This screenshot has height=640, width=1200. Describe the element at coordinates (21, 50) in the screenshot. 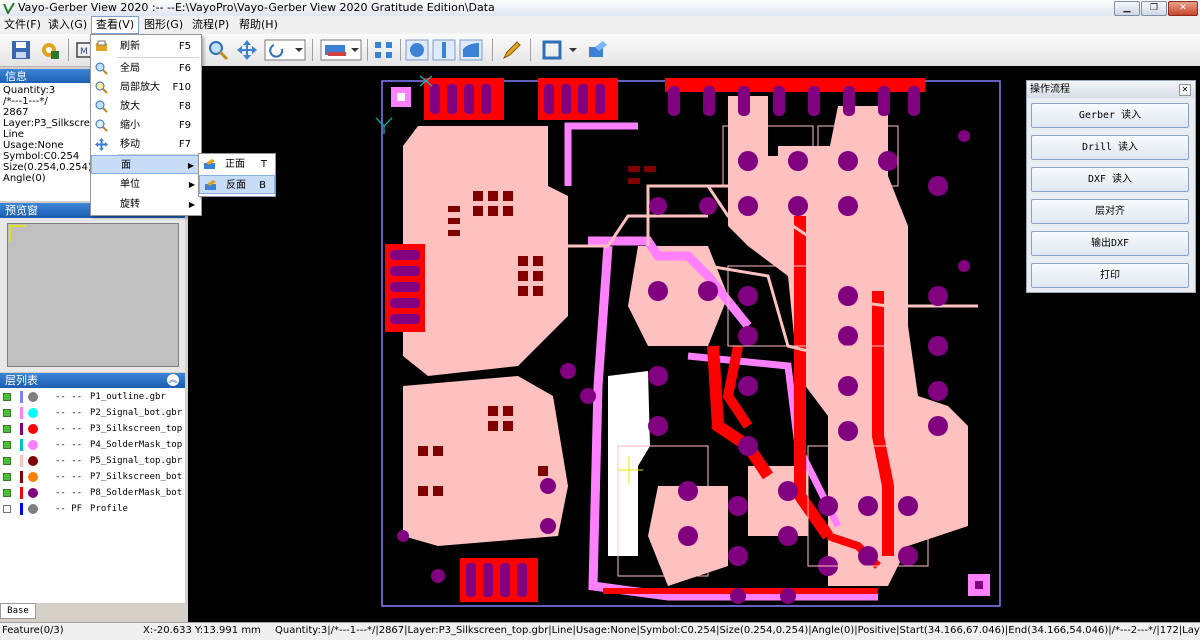

I see `save-icon` at that location.